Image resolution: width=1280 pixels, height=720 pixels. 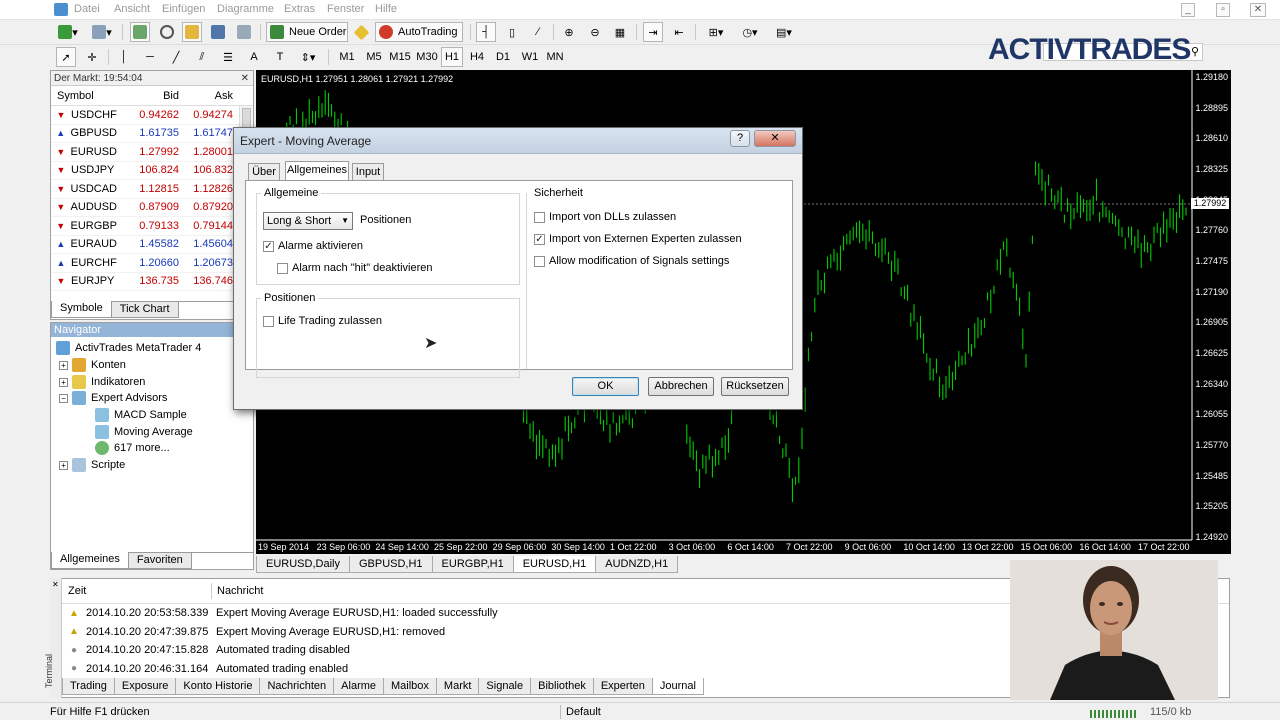 I want to click on market-row: ▲ EURAUD 1.45582 1.45604, so click(x=152, y=245).